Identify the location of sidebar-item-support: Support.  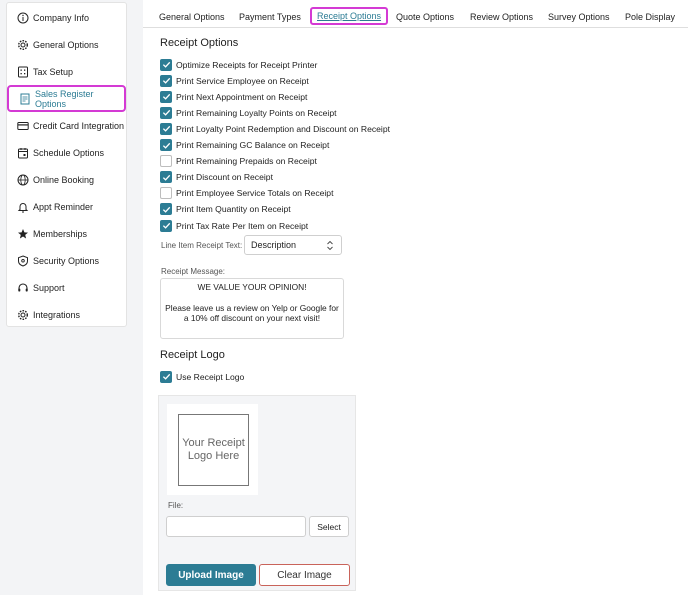
(66, 287).